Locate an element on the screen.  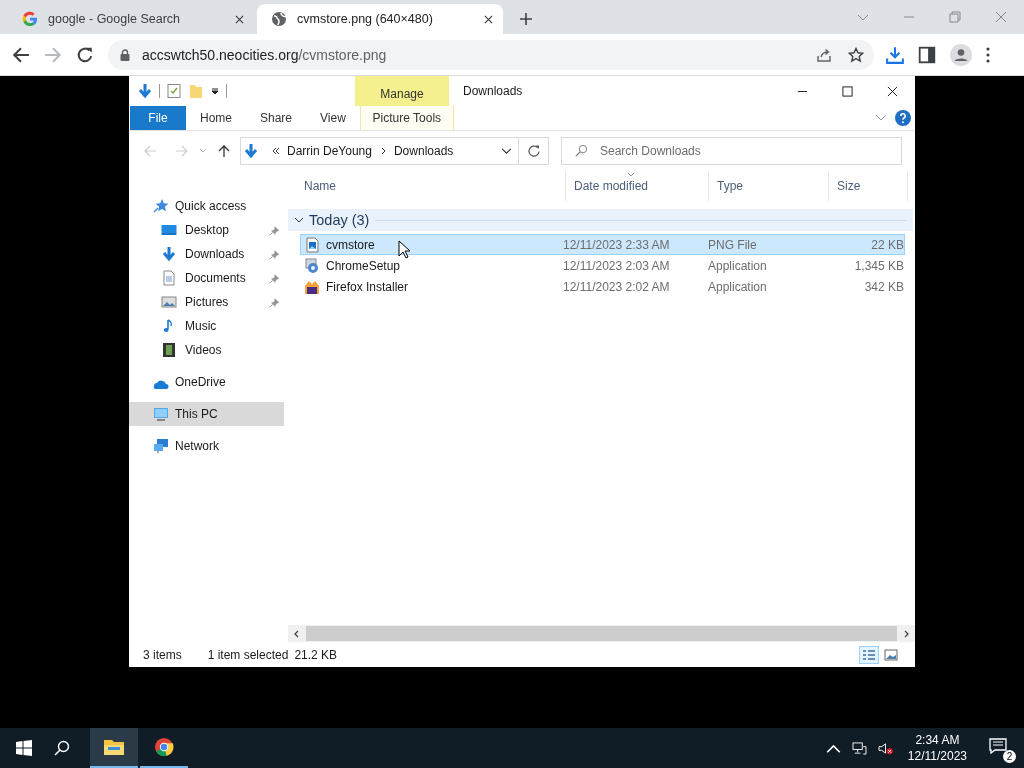
muted-speaker-icon is located at coordinates (885, 748).